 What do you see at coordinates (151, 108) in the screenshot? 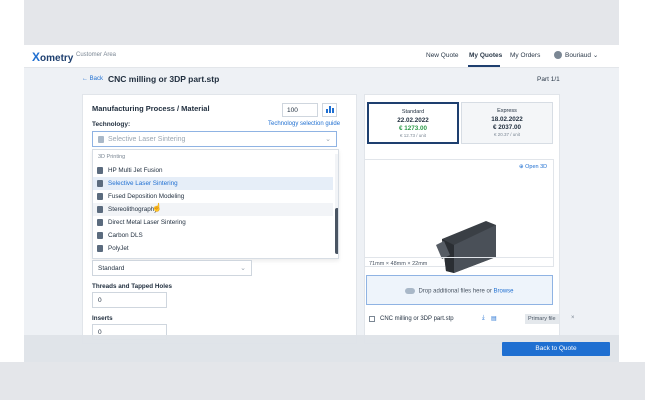
I see `section-title: Manufacturing Process / Material` at bounding box center [151, 108].